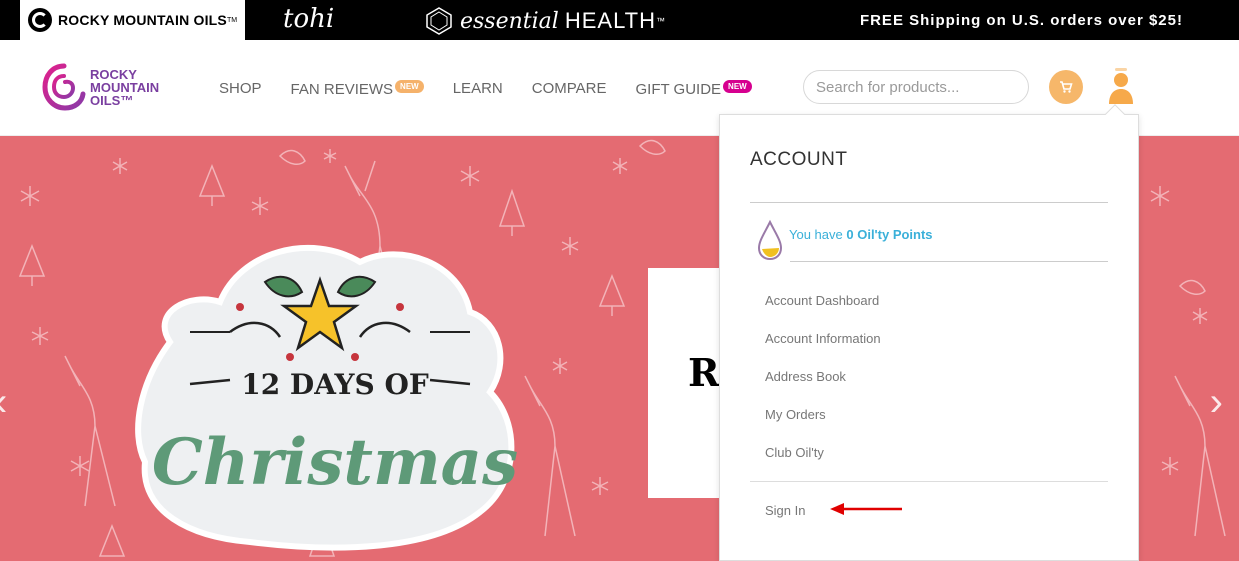  I want to click on nav-shop: SHOP, so click(240, 89).